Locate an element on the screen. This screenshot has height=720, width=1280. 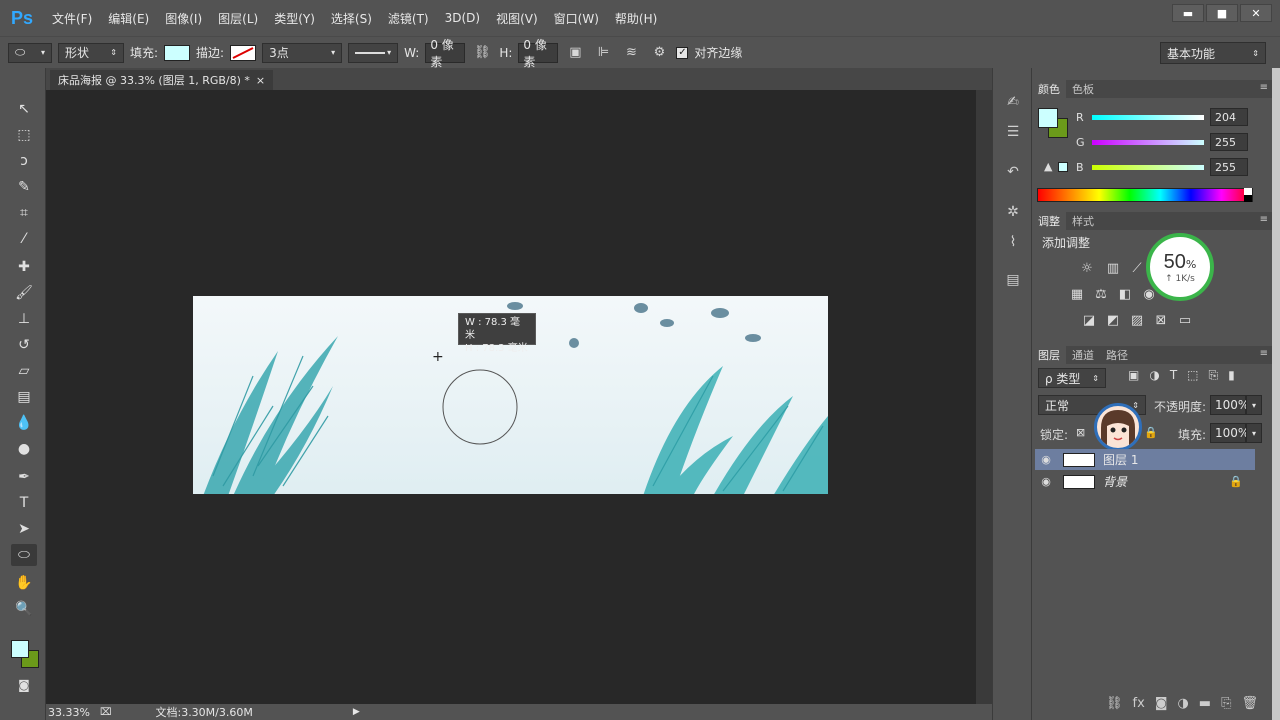
curves-icon: ⟋ is located at coordinates (1137, 268).